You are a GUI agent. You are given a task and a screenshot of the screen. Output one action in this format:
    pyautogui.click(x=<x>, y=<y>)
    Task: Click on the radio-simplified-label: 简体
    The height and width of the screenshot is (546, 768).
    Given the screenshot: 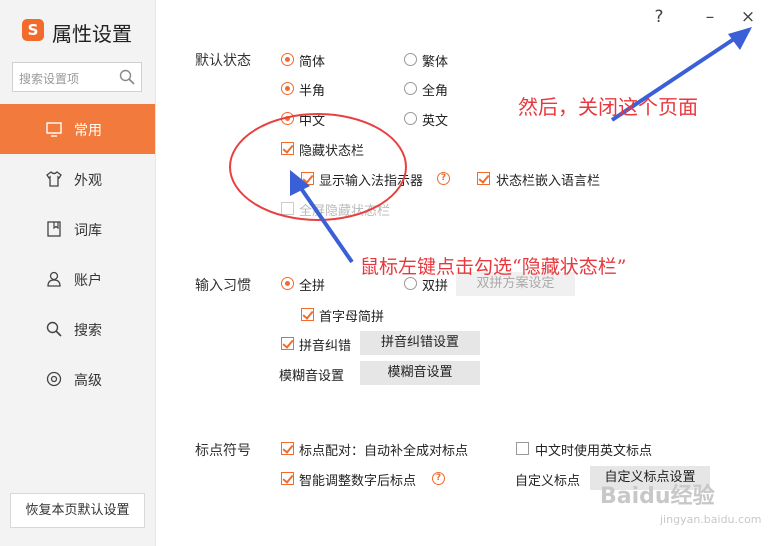 What is the action you would take?
    pyautogui.click(x=312, y=62)
    